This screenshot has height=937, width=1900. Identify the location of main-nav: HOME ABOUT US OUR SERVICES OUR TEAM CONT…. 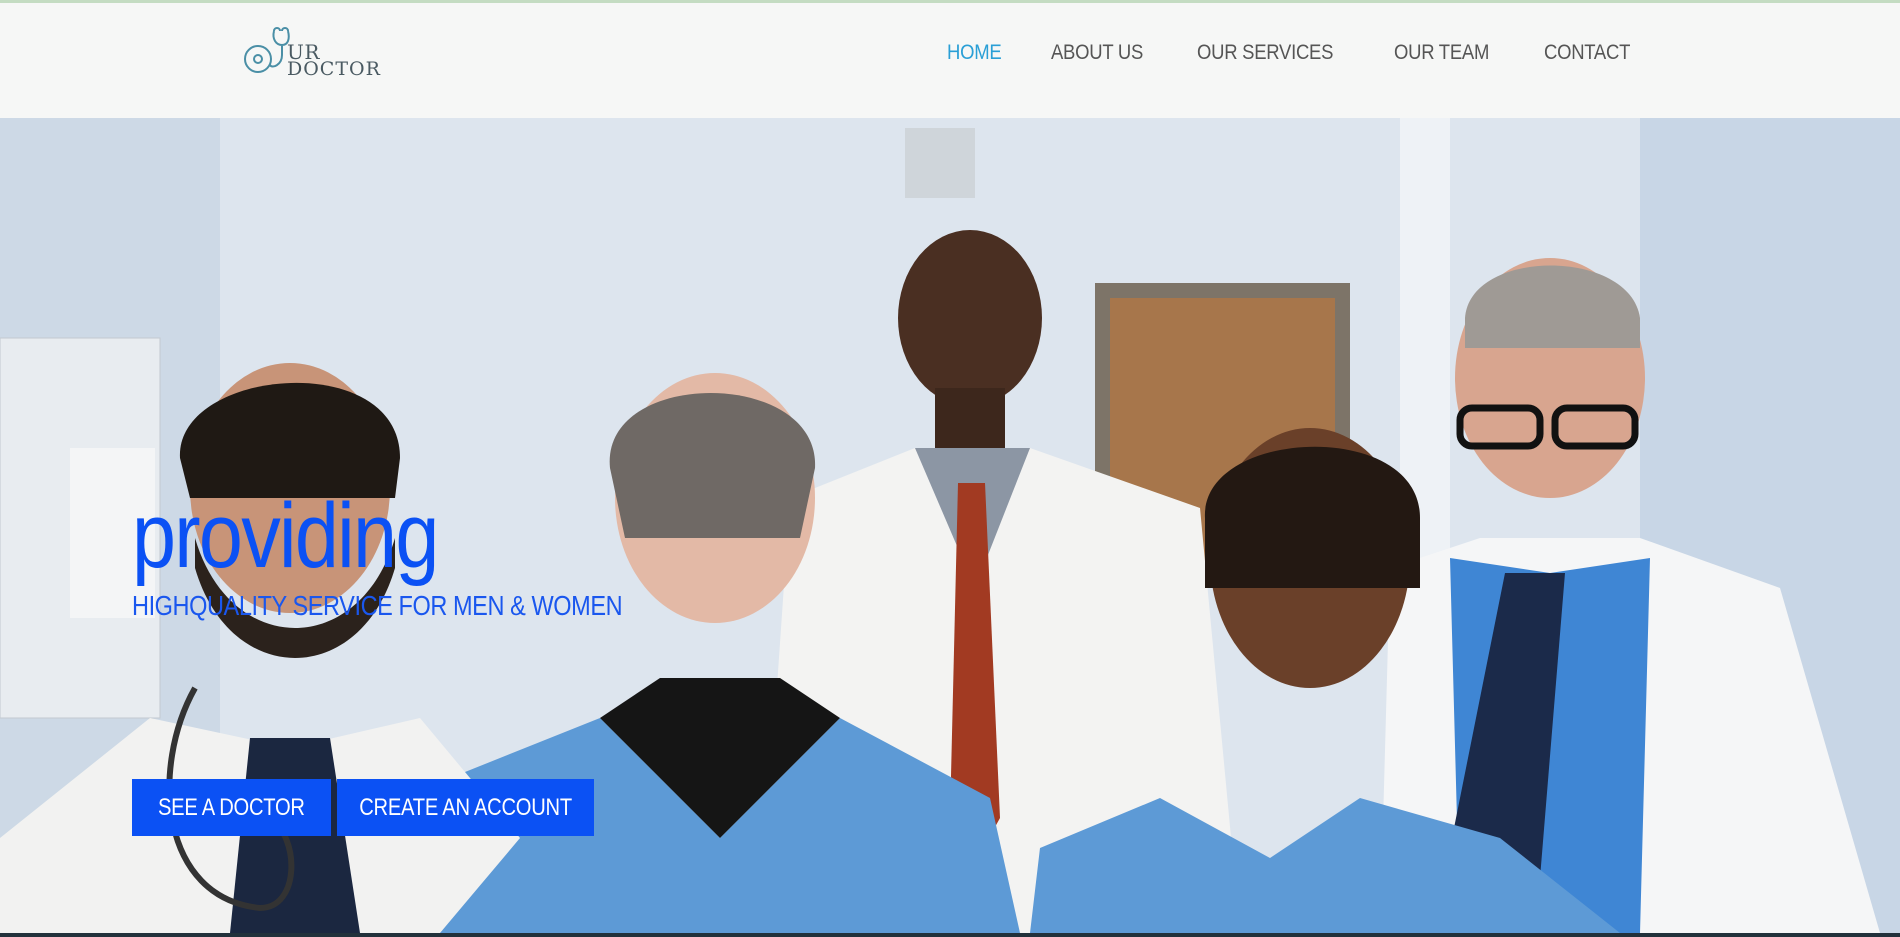
(1294, 53).